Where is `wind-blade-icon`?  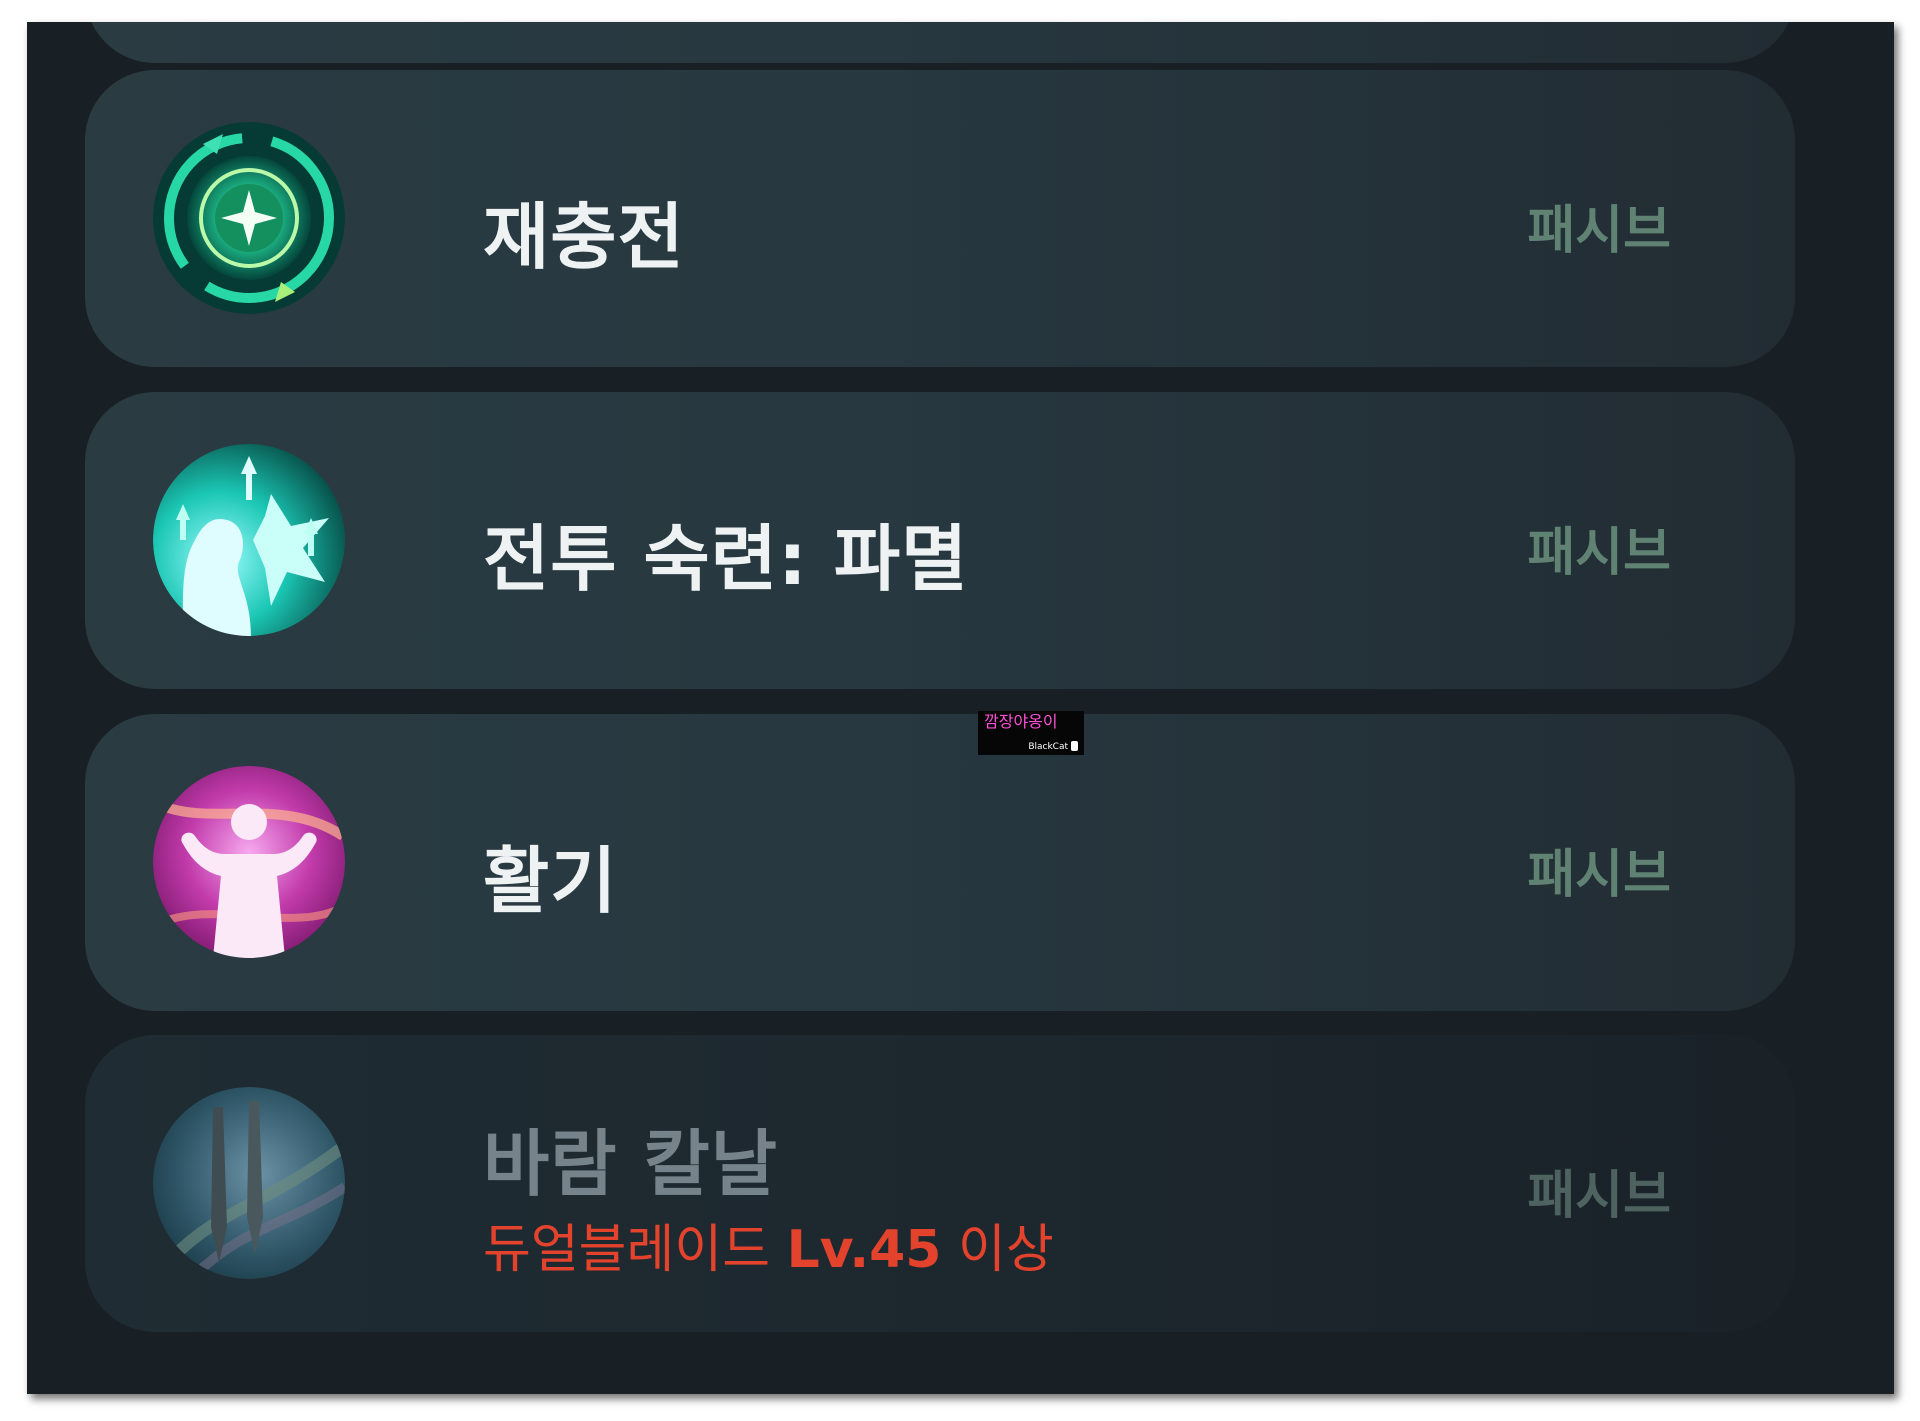
wind-blade-icon is located at coordinates (249, 1183).